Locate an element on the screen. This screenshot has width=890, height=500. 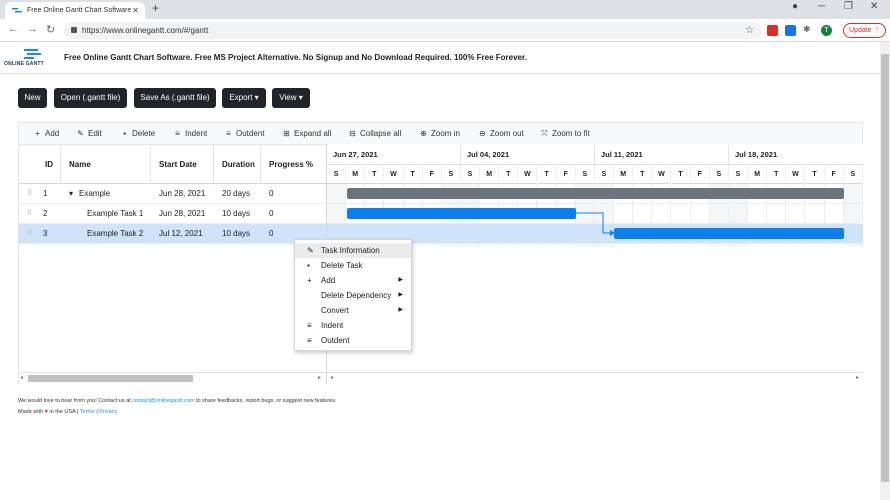
submenu-arrow-icon: ▶ is located at coordinates (400, 295).